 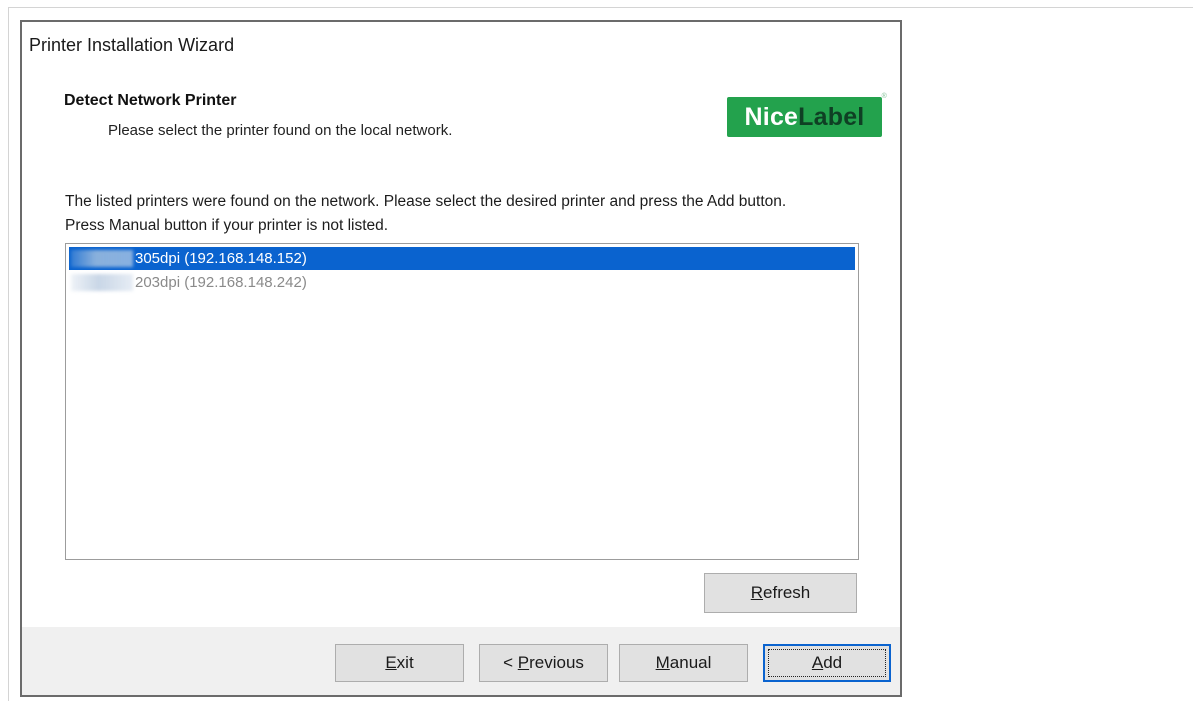 I want to click on previous-button: < Previous, so click(x=543, y=663).